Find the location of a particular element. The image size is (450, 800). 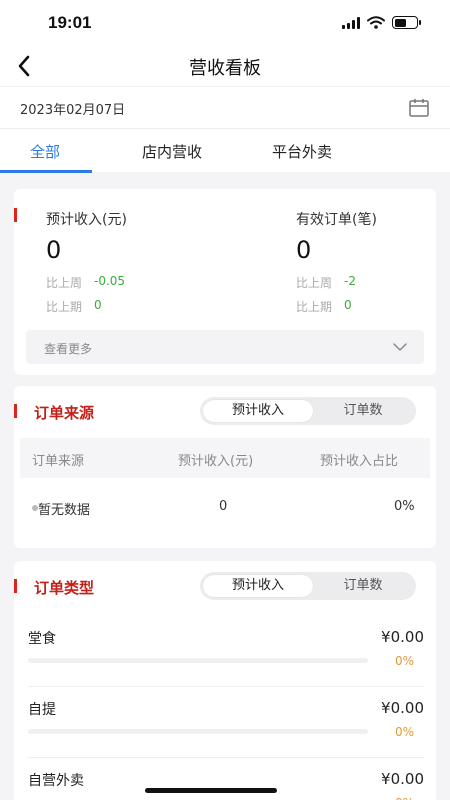

row-source-name: 暂无数据 is located at coordinates (64, 510).